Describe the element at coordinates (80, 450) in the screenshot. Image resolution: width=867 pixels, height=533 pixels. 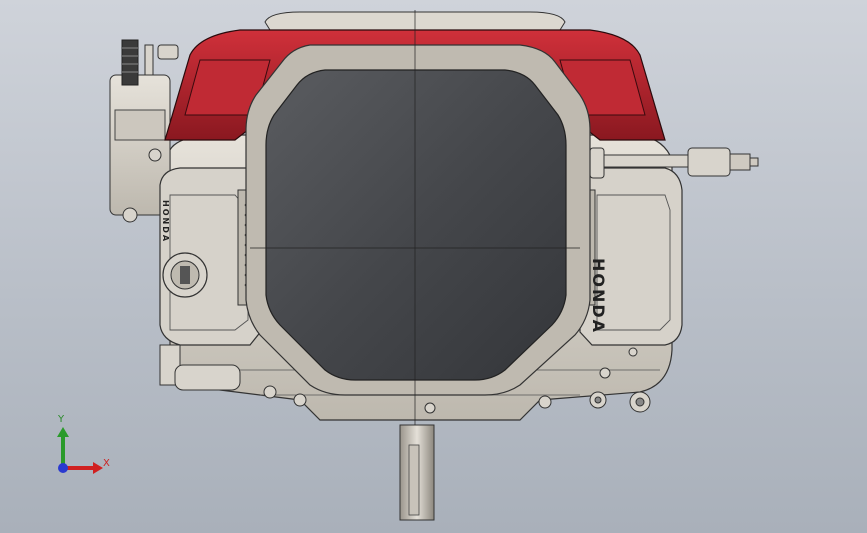
I see `coordinate-triad` at that location.